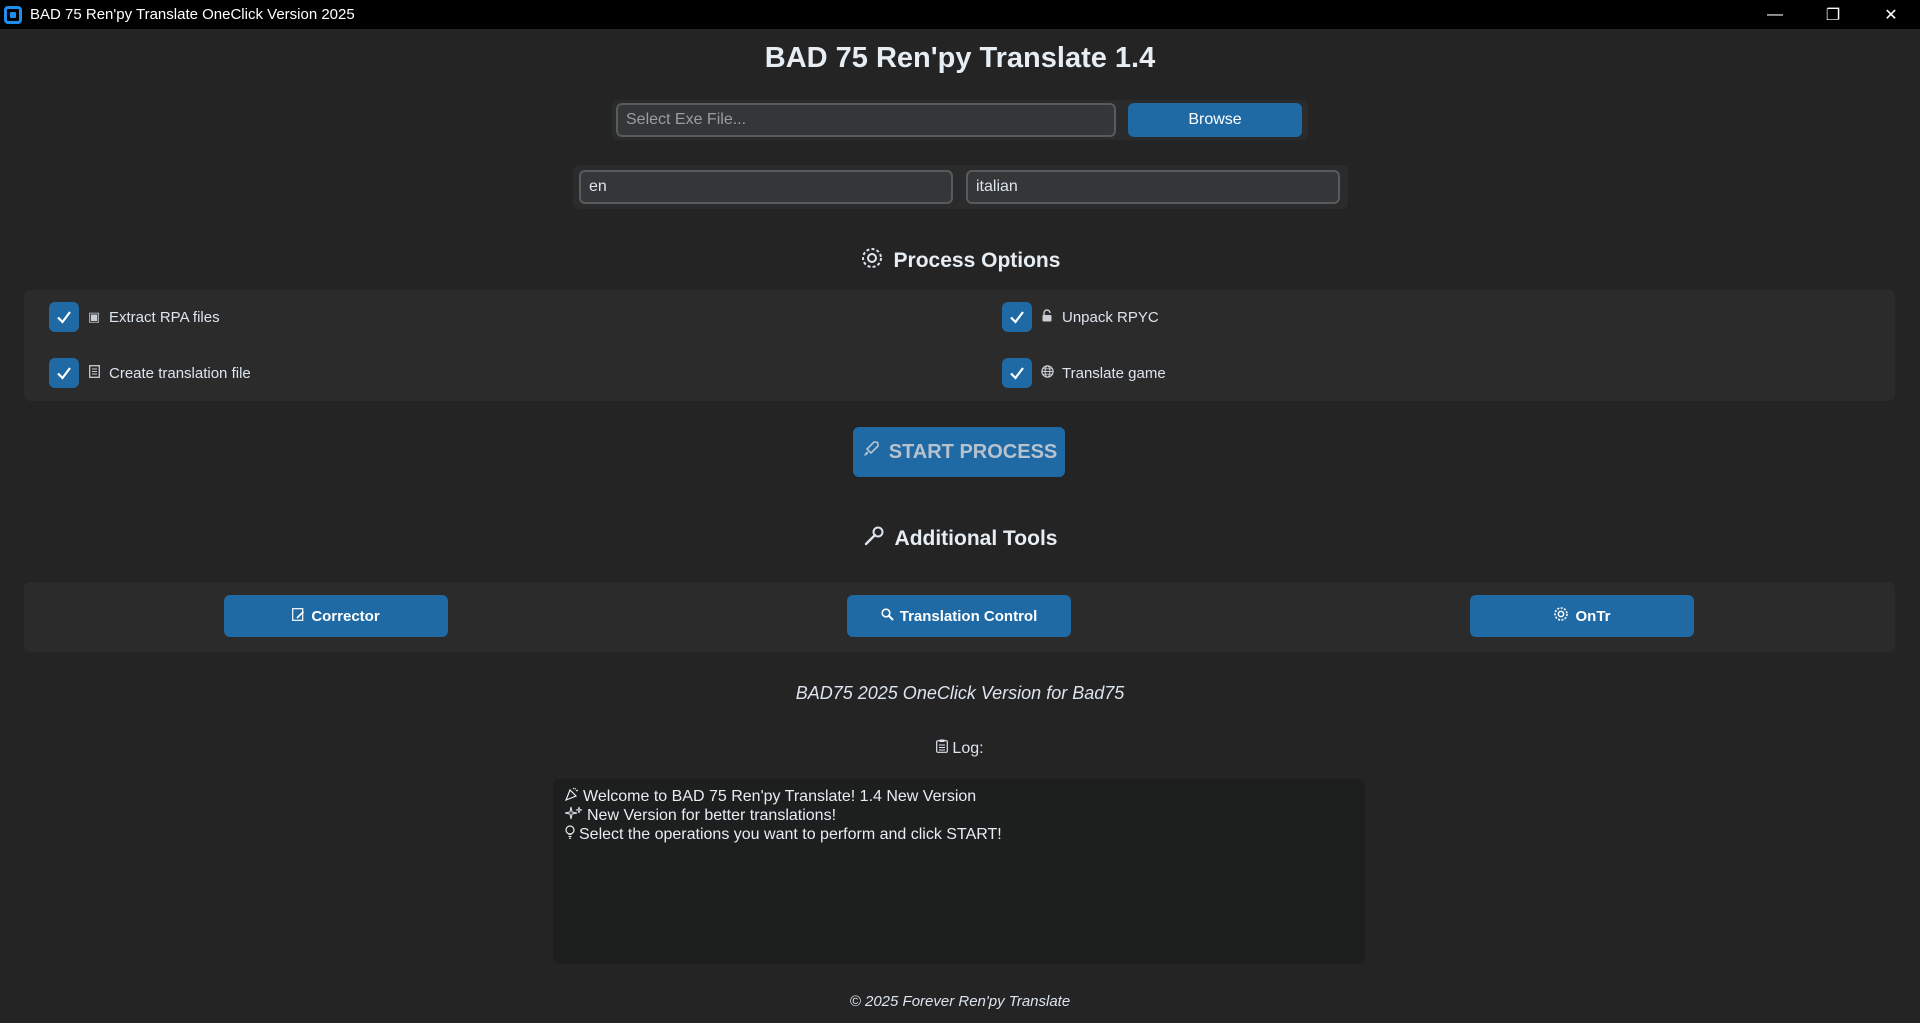 Image resolution: width=1920 pixels, height=1023 pixels. I want to click on translate-game-checkbox, so click(1017, 373).